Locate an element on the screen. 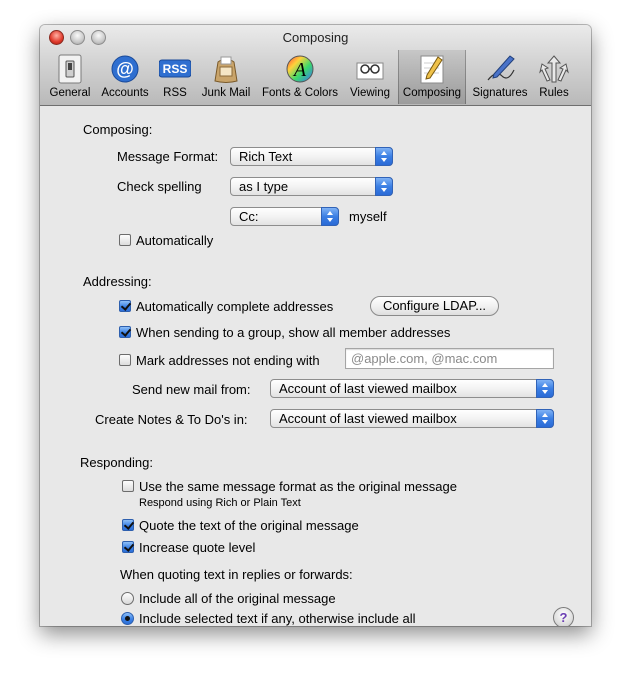 This screenshot has width=632, height=682. send-from-value: Account of last viewed mailbox is located at coordinates (368, 388).